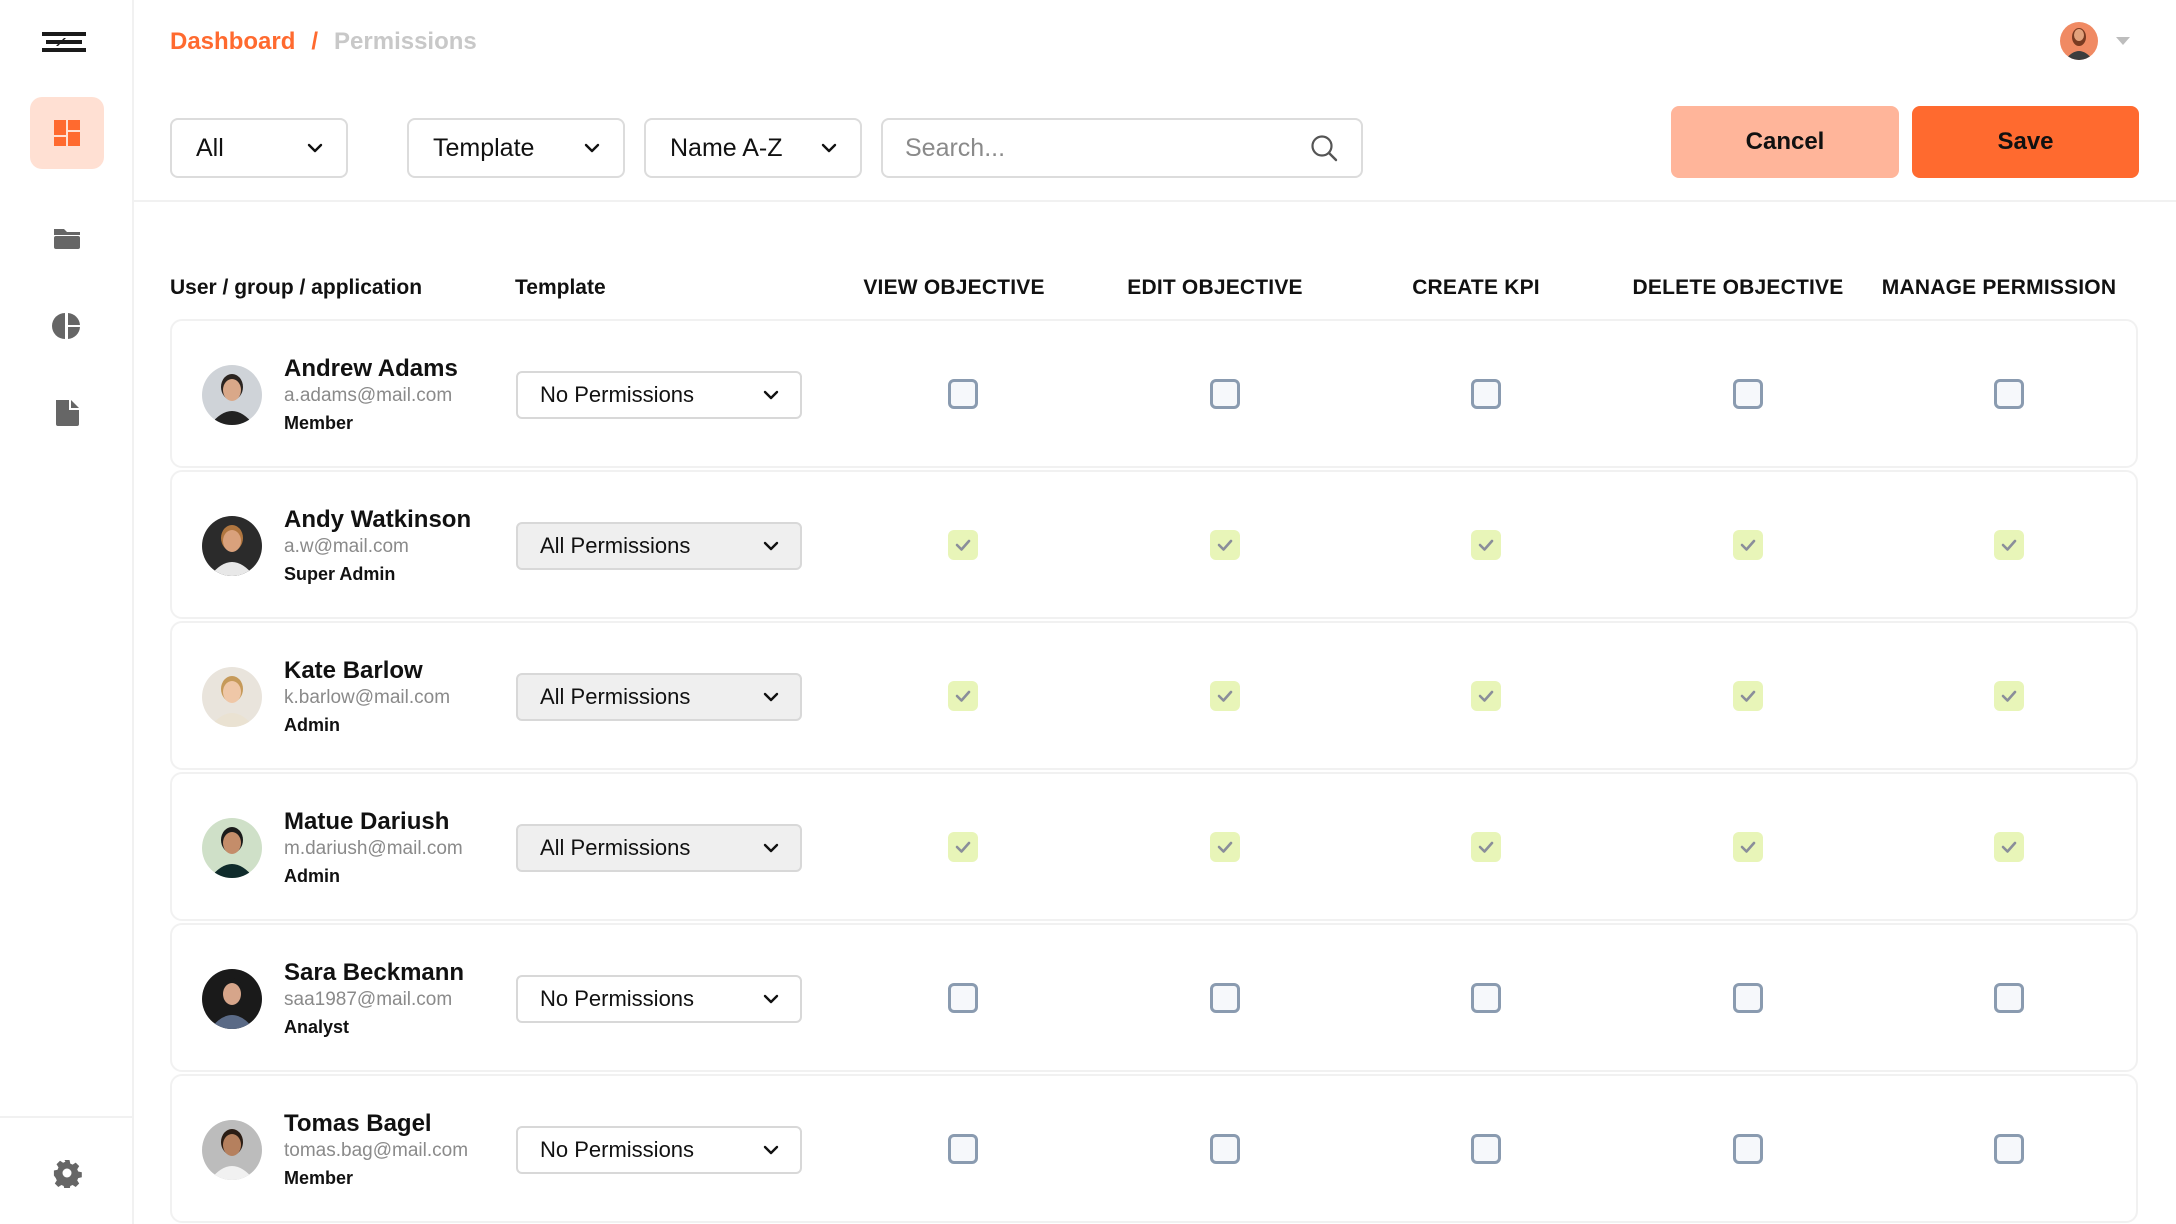 Image resolution: width=2176 pixels, height=1224 pixels. What do you see at coordinates (1107, 148) in the screenshot?
I see `search-input` at bounding box center [1107, 148].